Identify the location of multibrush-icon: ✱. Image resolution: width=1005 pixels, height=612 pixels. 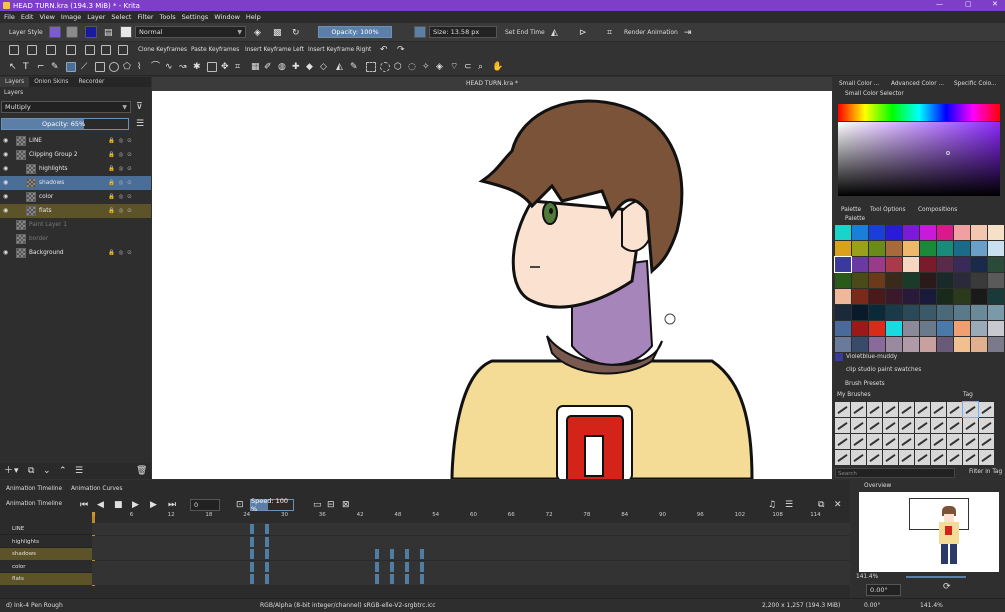
(197, 67).